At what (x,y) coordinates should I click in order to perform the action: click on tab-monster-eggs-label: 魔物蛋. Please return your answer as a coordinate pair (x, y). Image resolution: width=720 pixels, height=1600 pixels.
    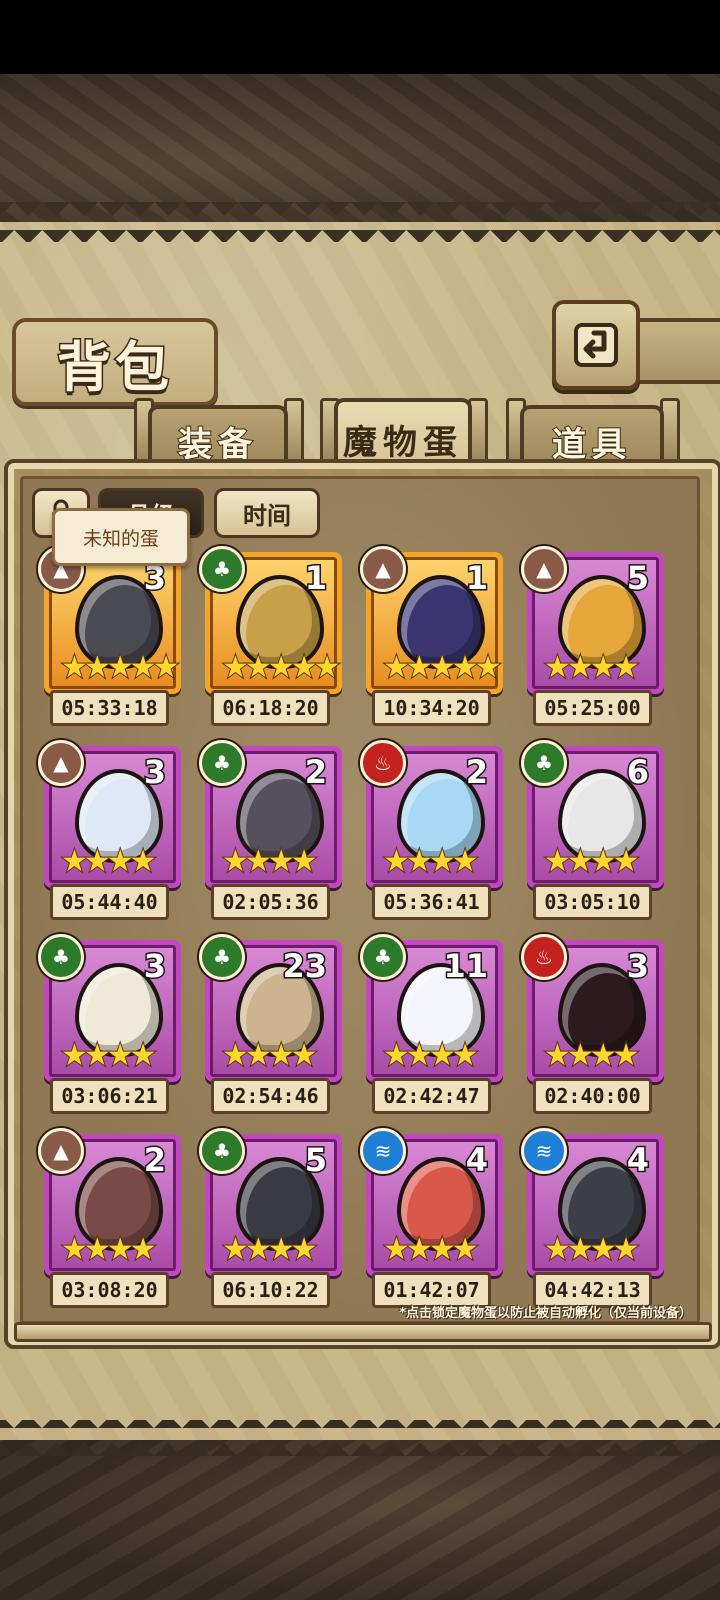
    Looking at the image, I should click on (403, 442).